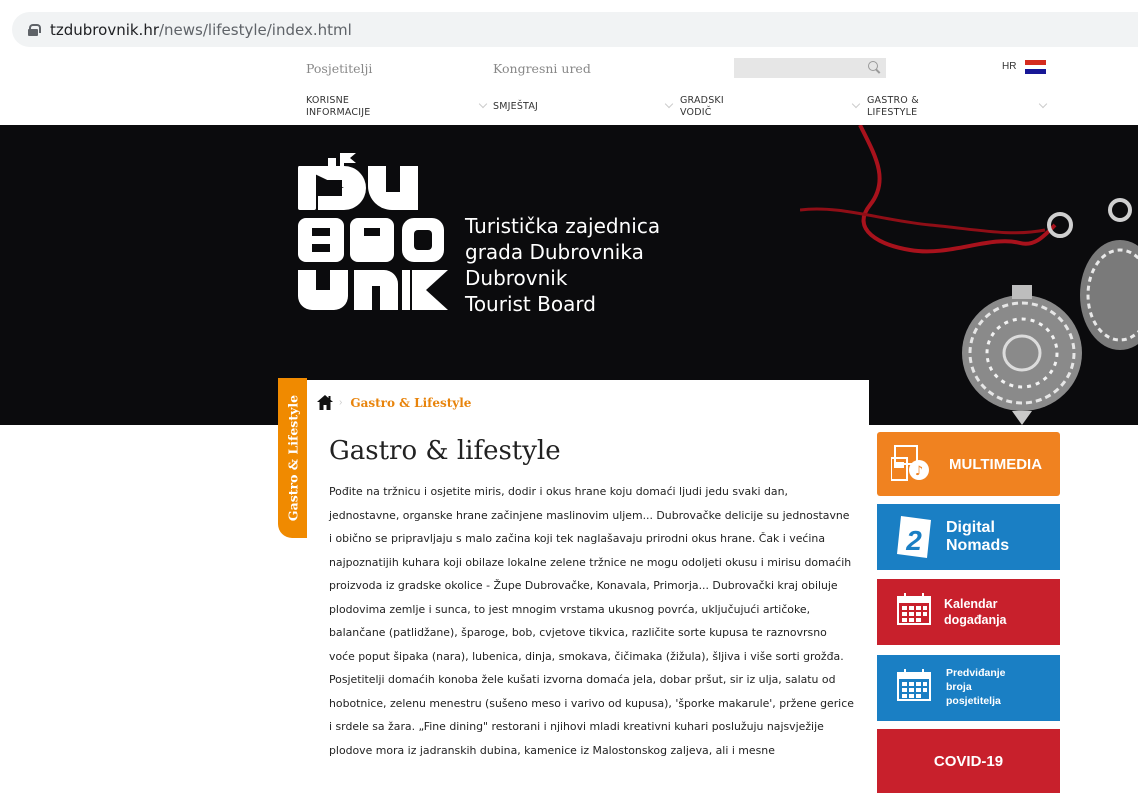 The height and width of the screenshot is (793, 1138). What do you see at coordinates (968, 688) in the screenshot?
I see `visitor-forecast-button: Predviđanje broja posjetitelja` at bounding box center [968, 688].